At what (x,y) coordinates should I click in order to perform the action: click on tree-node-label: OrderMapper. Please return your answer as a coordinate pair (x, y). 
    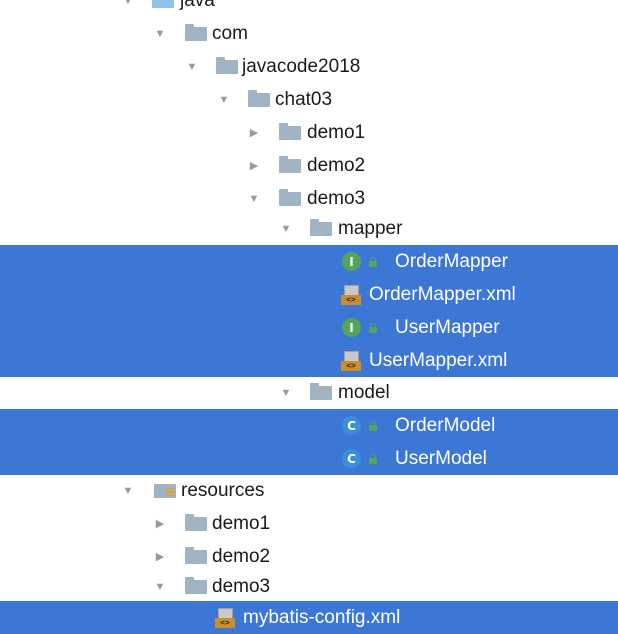
    Looking at the image, I should click on (451, 261).